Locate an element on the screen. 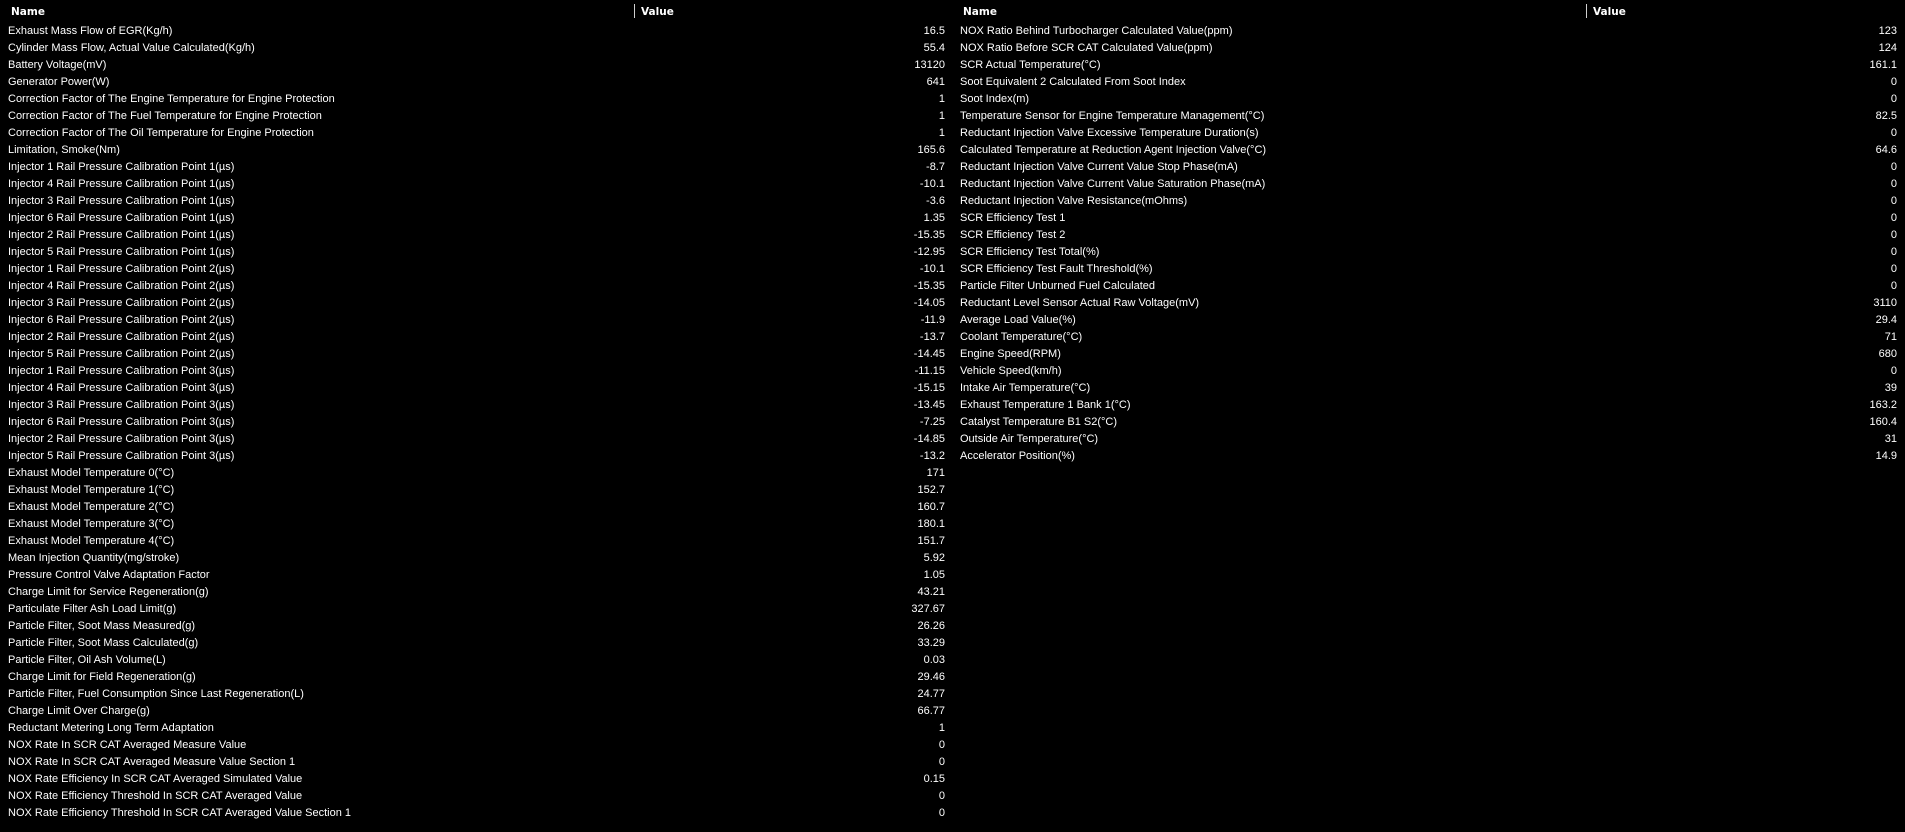 This screenshot has width=1905, height=832. table-row: Average Load Value(%) 29.4 is located at coordinates (1428, 320).